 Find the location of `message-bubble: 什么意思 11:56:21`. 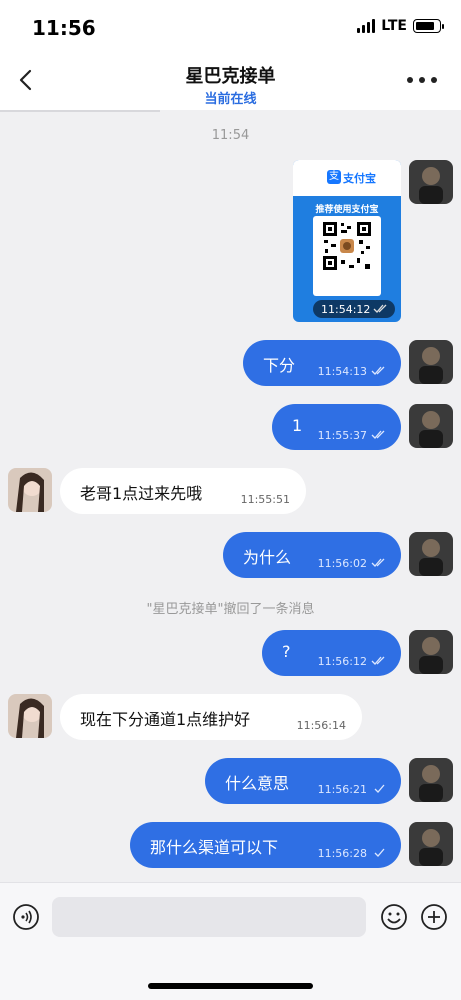

message-bubble: 什么意思 11:56:21 is located at coordinates (303, 781).